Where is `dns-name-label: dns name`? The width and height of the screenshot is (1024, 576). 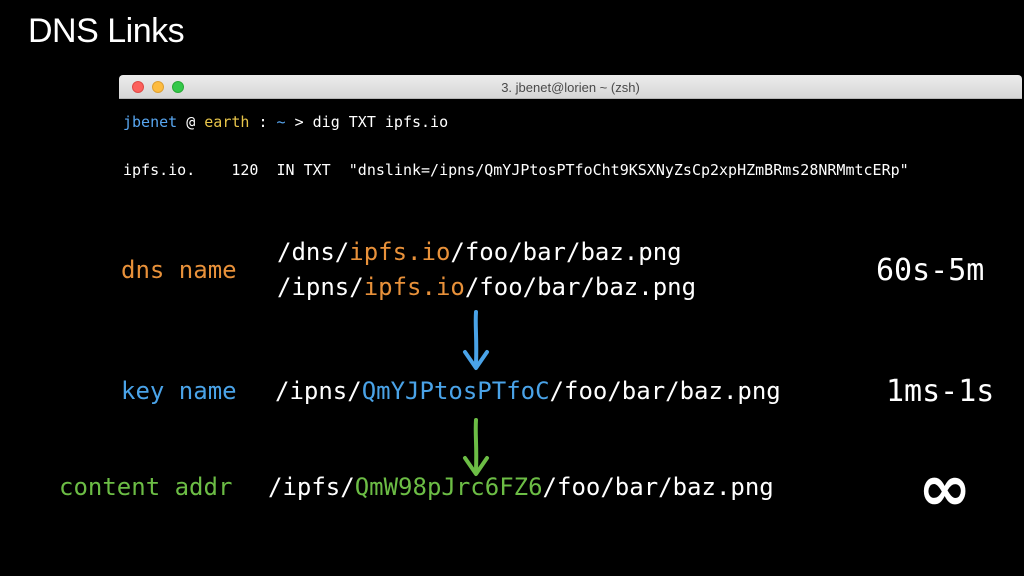 dns-name-label: dns name is located at coordinates (179, 270).